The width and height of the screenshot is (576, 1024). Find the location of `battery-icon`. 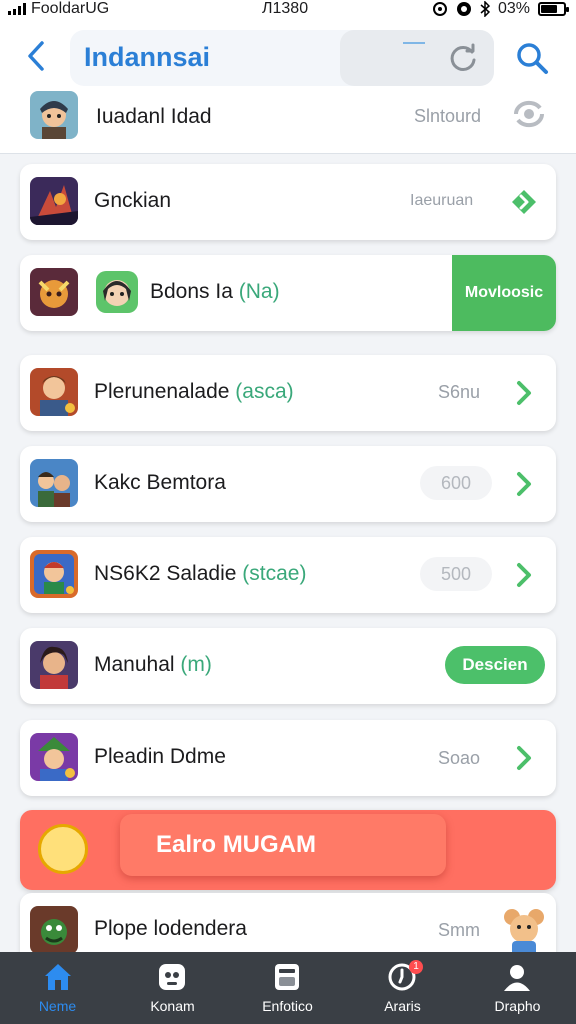

battery-icon is located at coordinates (553, 9).